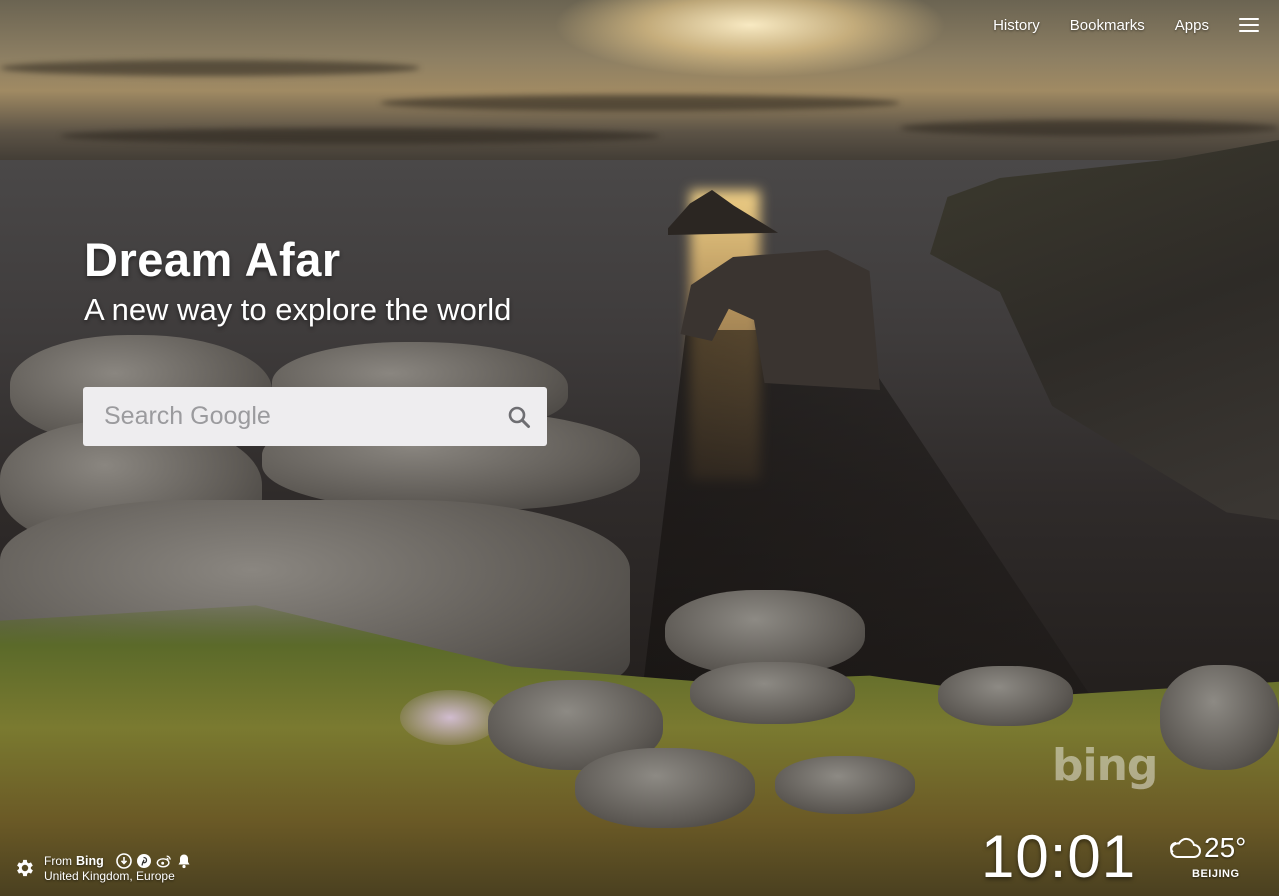 Image resolution: width=1279 pixels, height=896 pixels. What do you see at coordinates (90, 861) in the screenshot?
I see `source-provider: Bing` at bounding box center [90, 861].